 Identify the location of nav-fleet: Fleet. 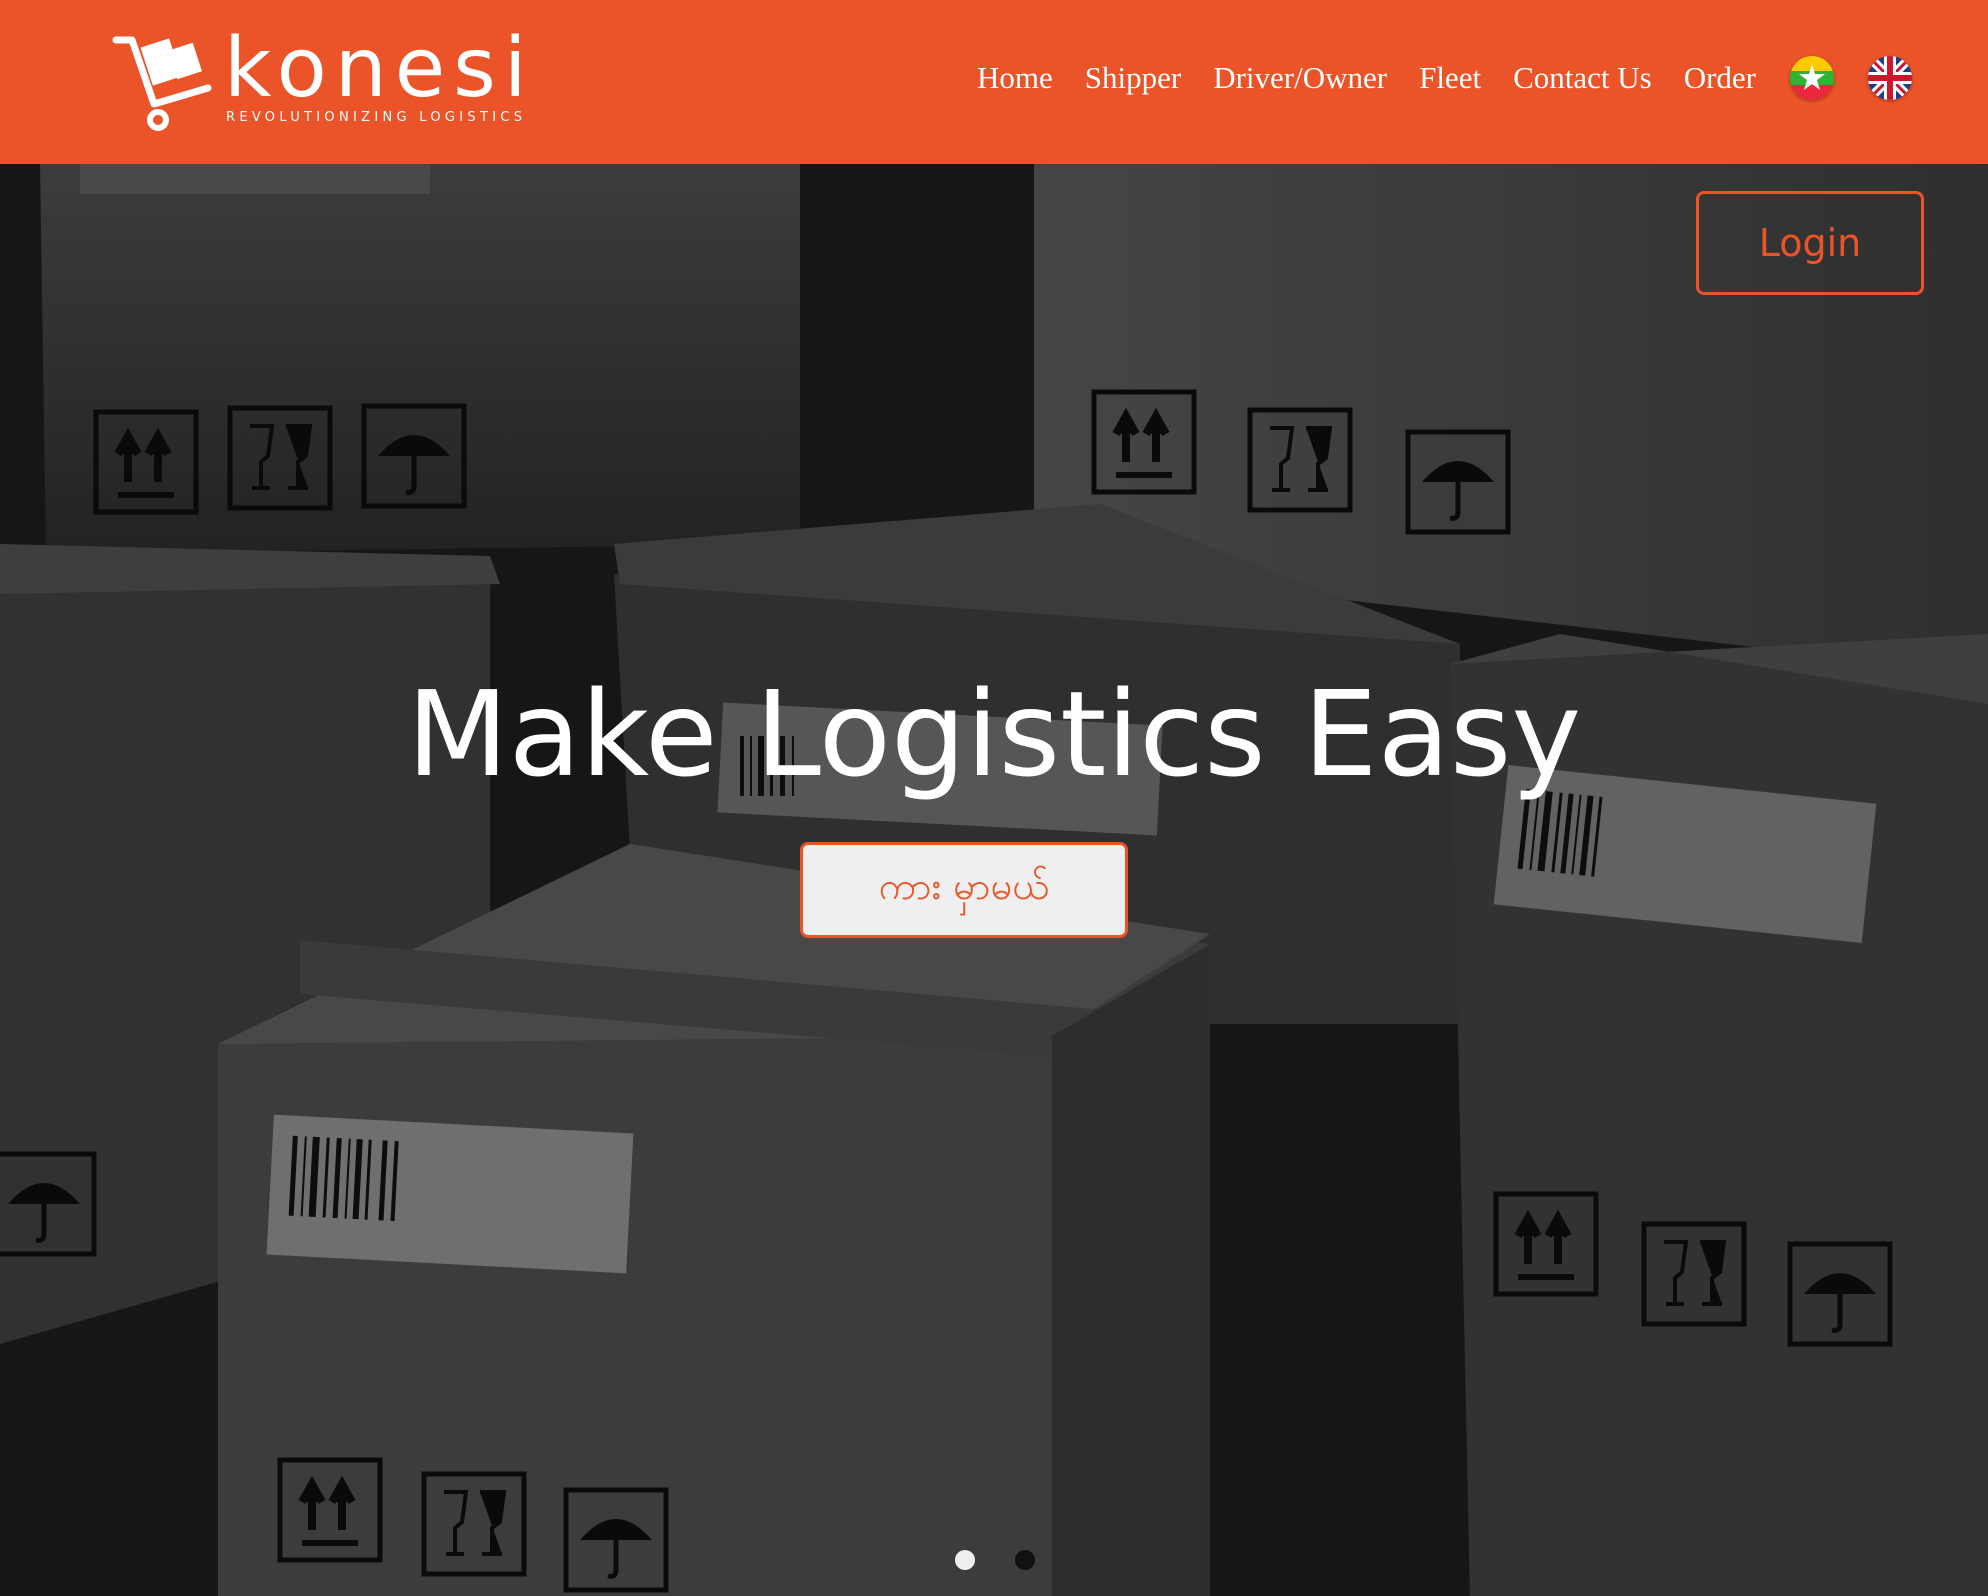
(1450, 78).